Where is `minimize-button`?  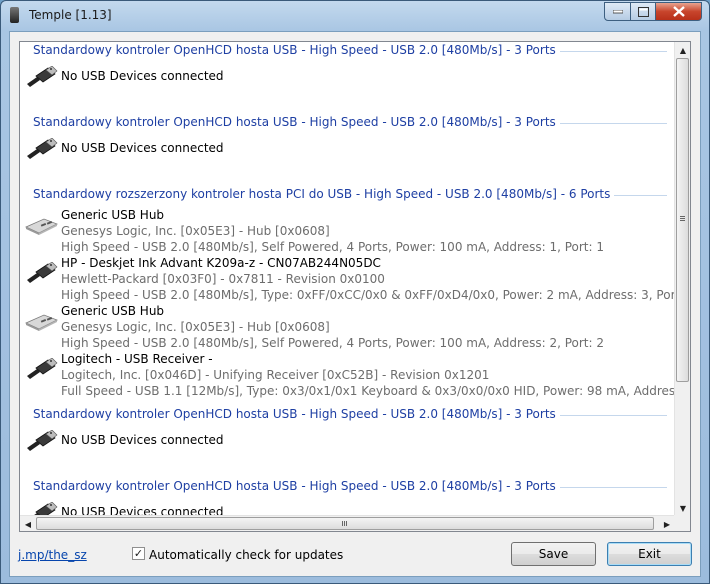 minimize-button is located at coordinates (617, 11).